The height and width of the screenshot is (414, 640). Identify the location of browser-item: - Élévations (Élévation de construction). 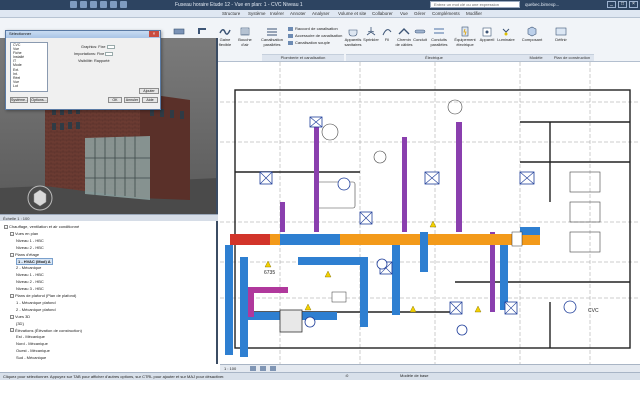
(46, 330).